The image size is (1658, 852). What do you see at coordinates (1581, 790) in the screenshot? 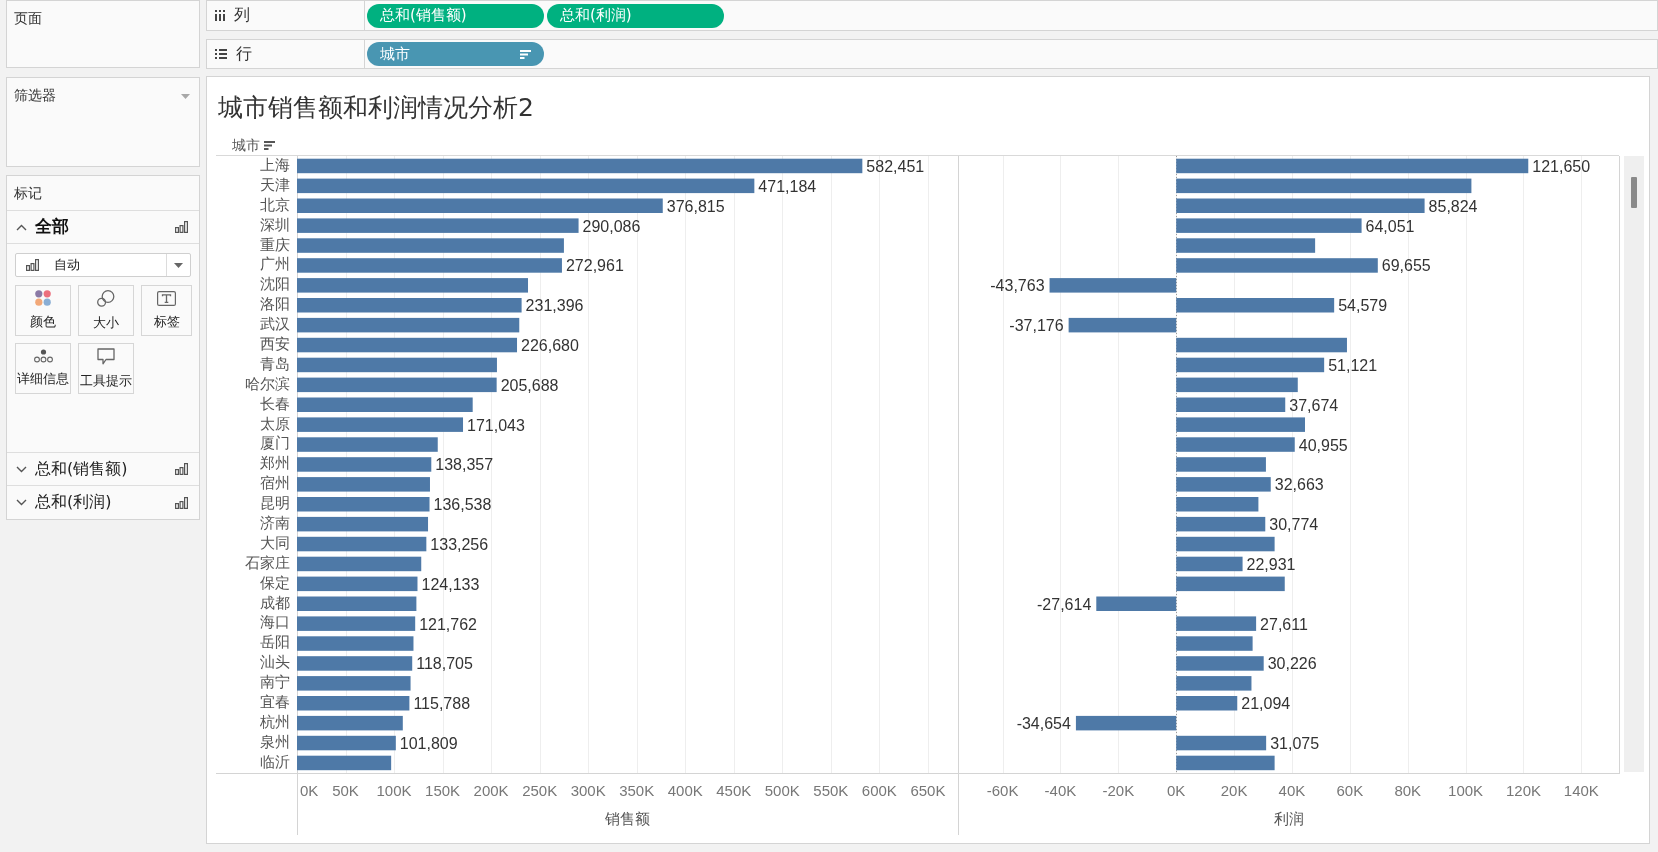
I see `axis-tick-label: 140K` at bounding box center [1581, 790].